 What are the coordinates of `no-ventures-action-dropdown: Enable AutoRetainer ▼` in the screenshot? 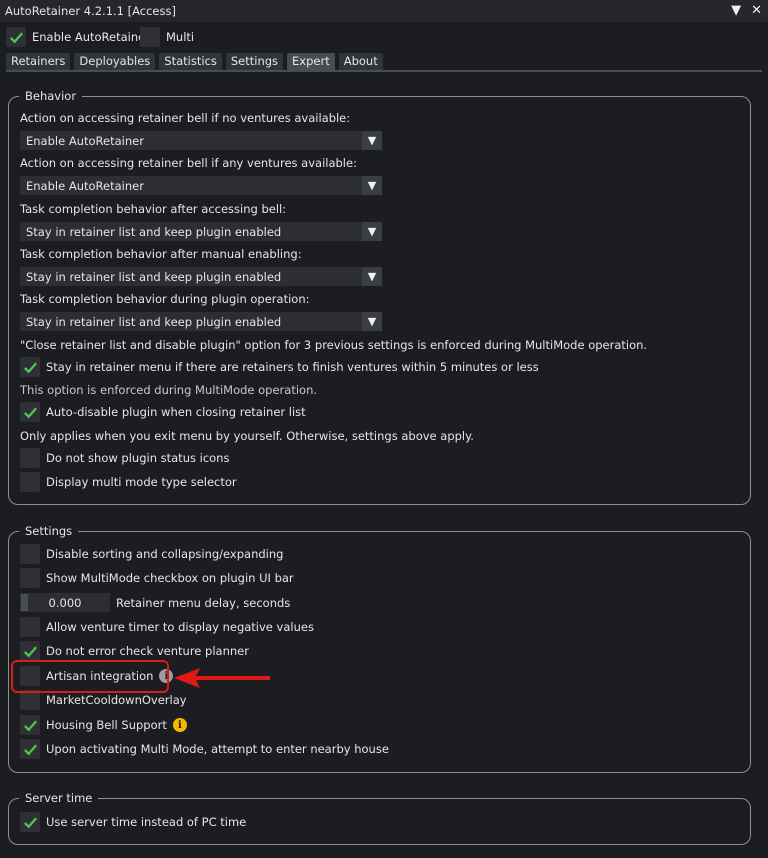 It's located at (201, 140).